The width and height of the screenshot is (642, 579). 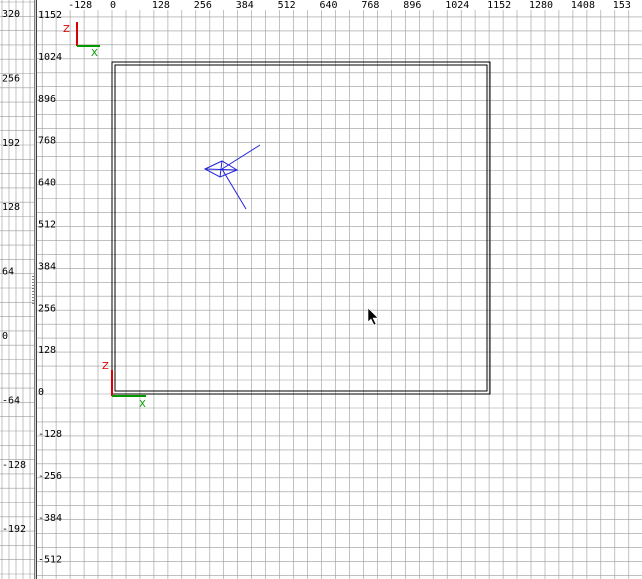 What do you see at coordinates (113, 5) in the screenshot?
I see `x-tick-label: 0` at bounding box center [113, 5].